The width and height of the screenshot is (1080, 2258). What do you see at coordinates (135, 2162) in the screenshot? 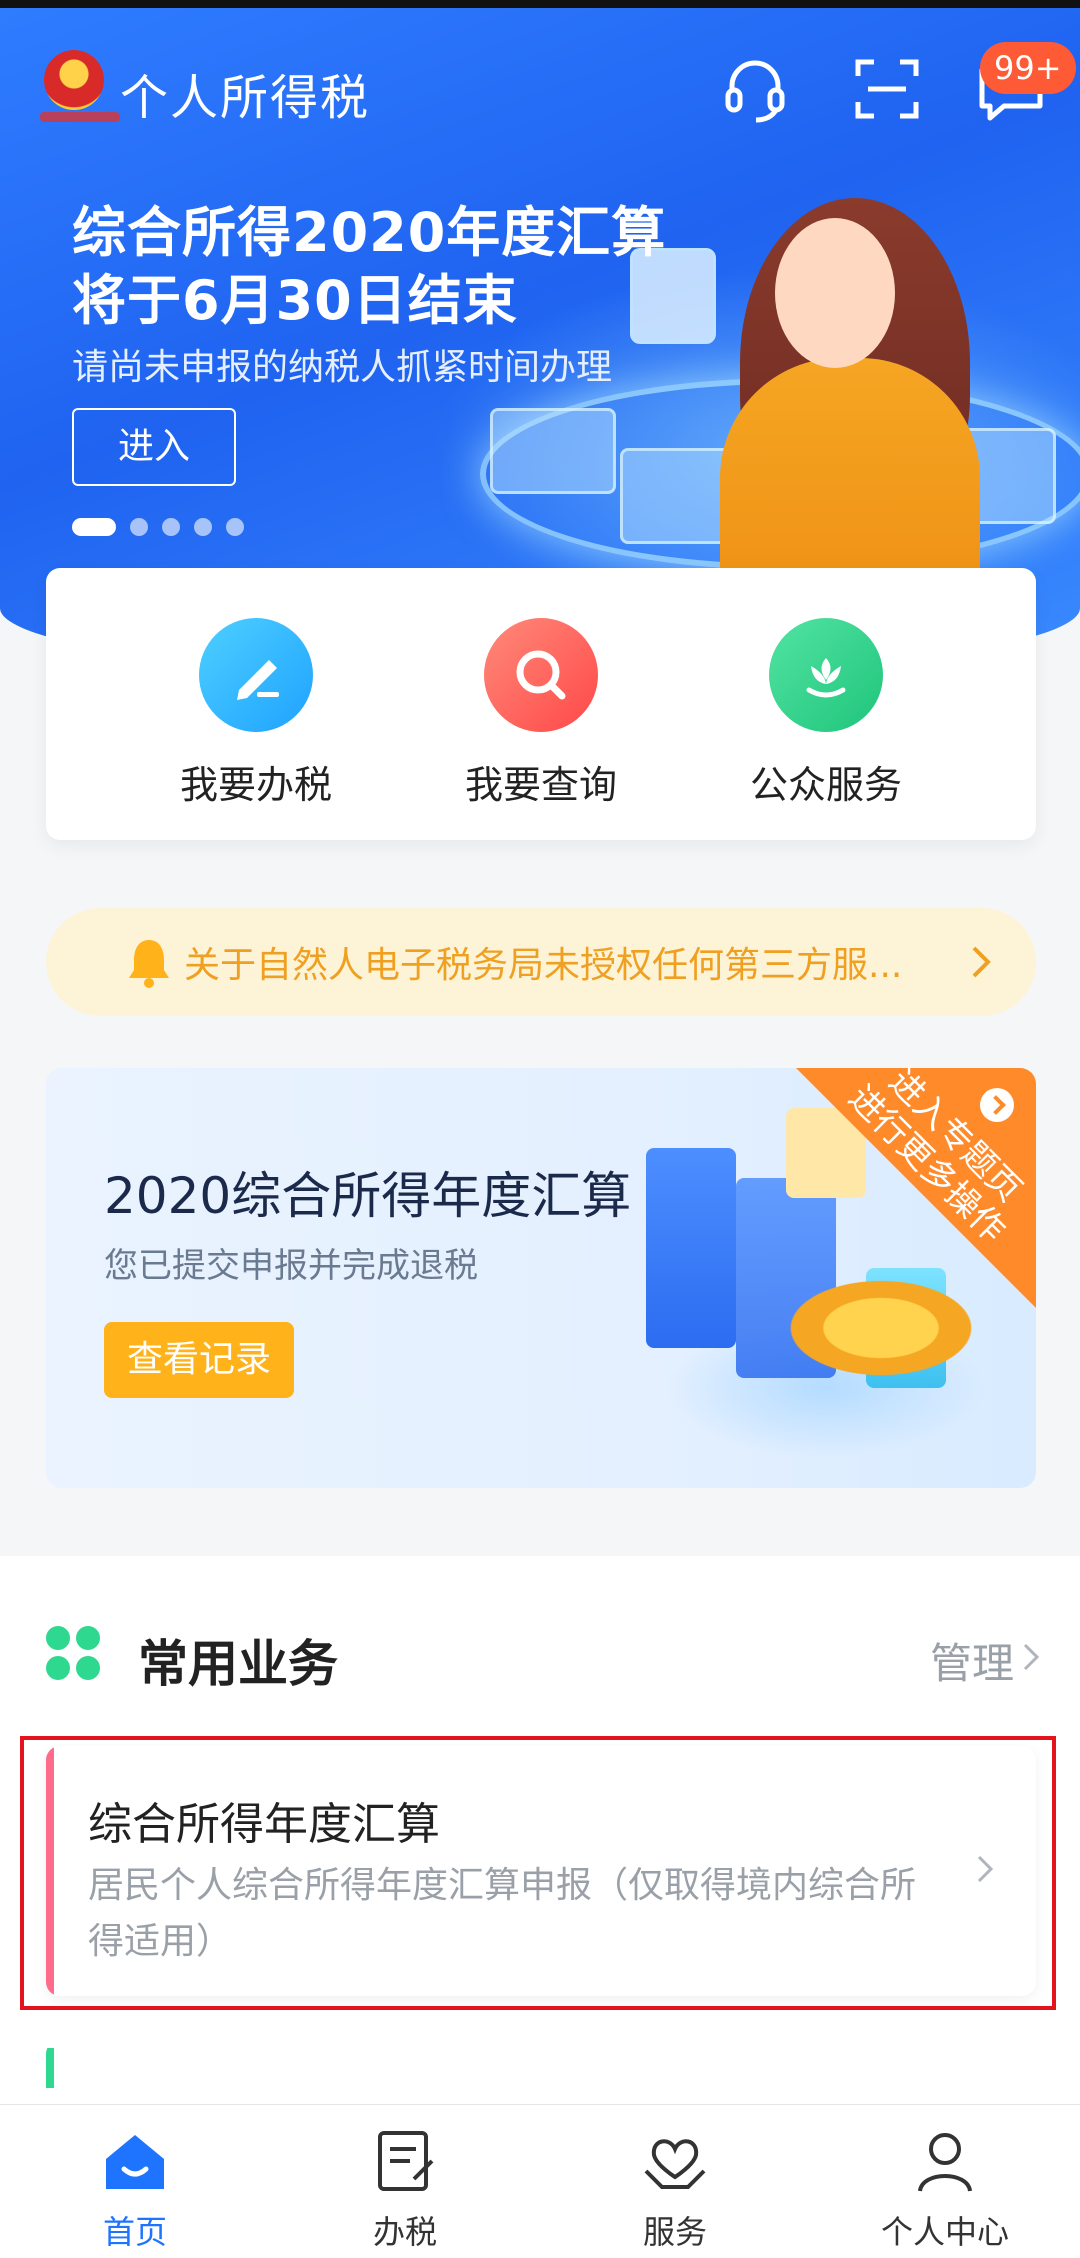
I see `home-icon` at bounding box center [135, 2162].